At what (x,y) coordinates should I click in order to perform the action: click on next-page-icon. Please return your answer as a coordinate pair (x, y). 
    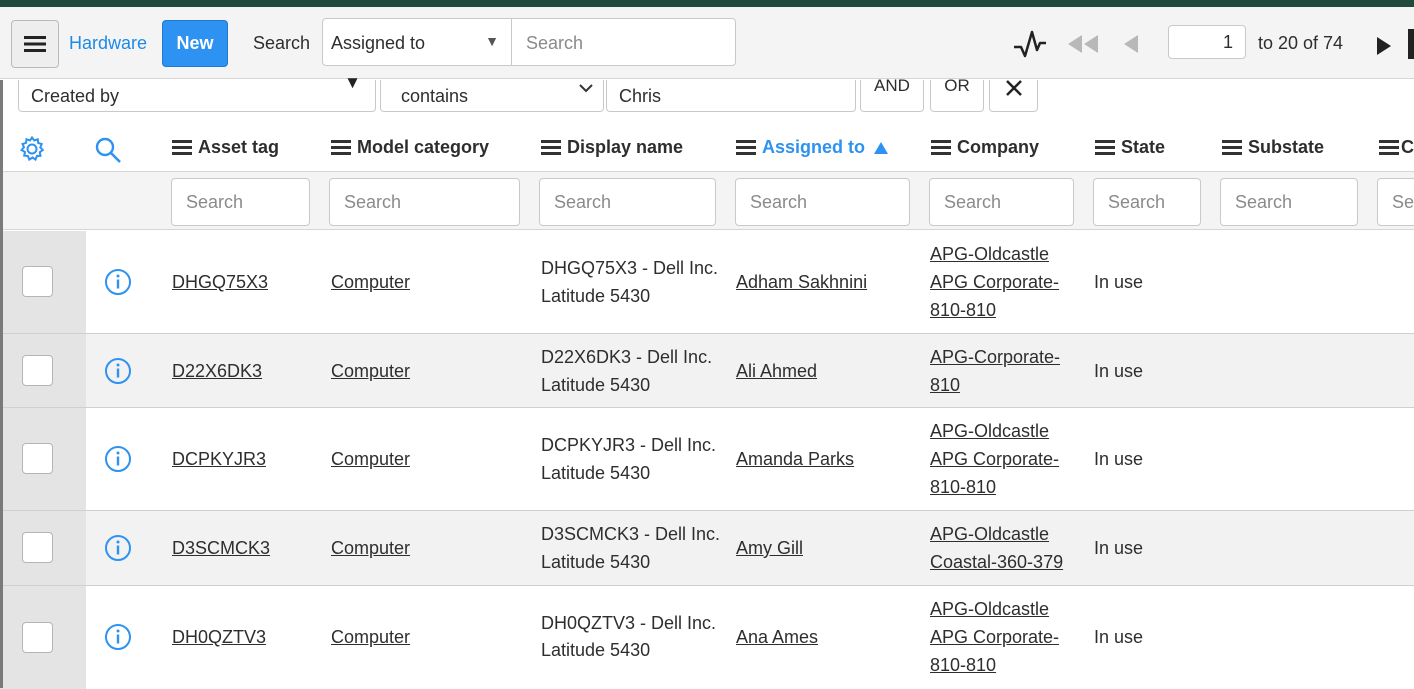
    Looking at the image, I should click on (1384, 46).